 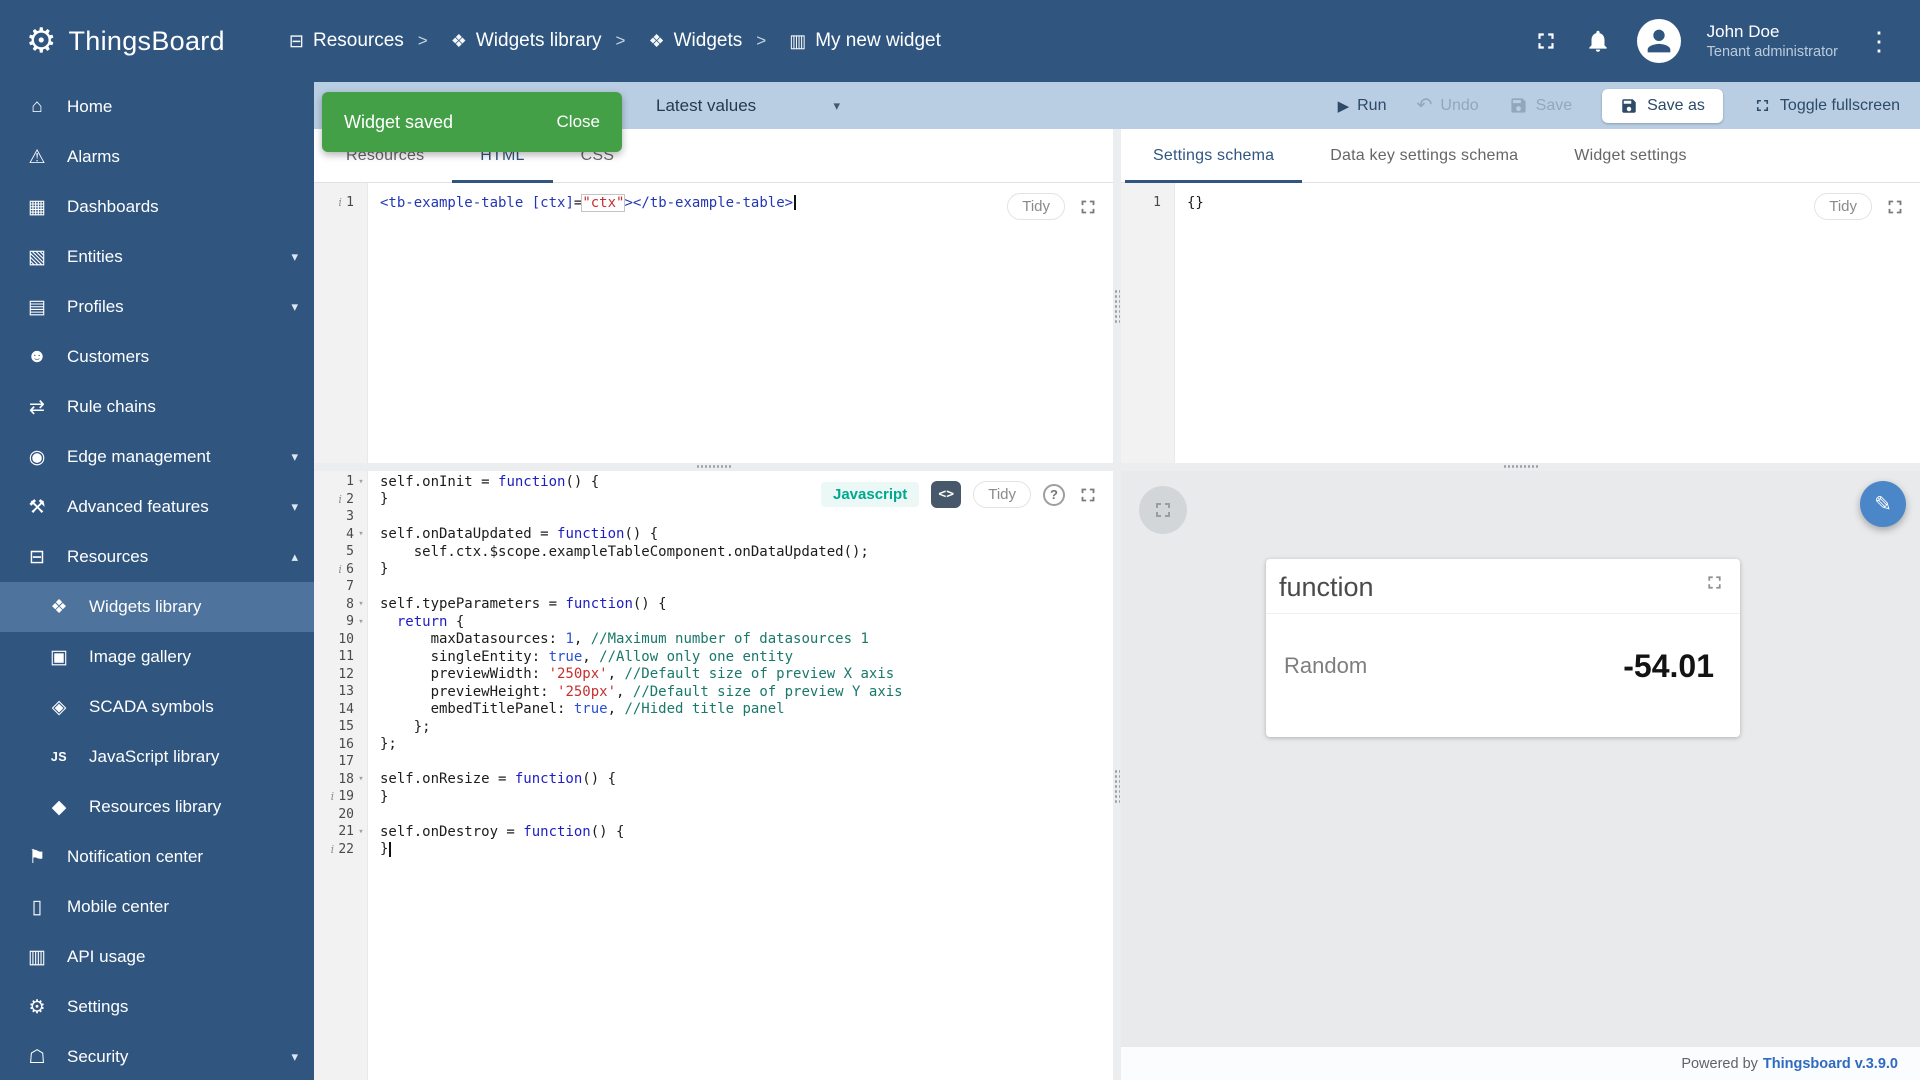 What do you see at coordinates (1662, 105) in the screenshot?
I see `save-as-button: Save as` at bounding box center [1662, 105].